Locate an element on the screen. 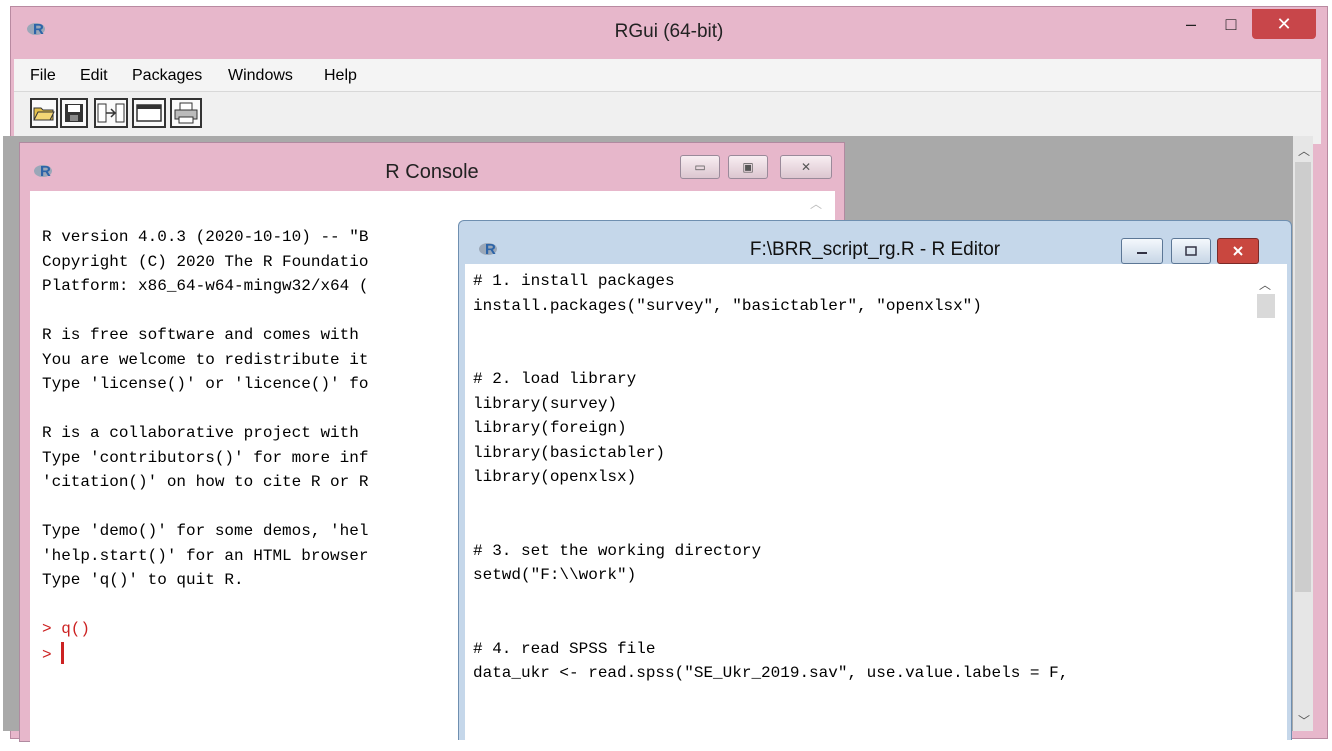 Image resolution: width=1332 pixels, height=751 pixels. console-line: 'help.start()' for an HTML browser is located at coordinates (205, 555).